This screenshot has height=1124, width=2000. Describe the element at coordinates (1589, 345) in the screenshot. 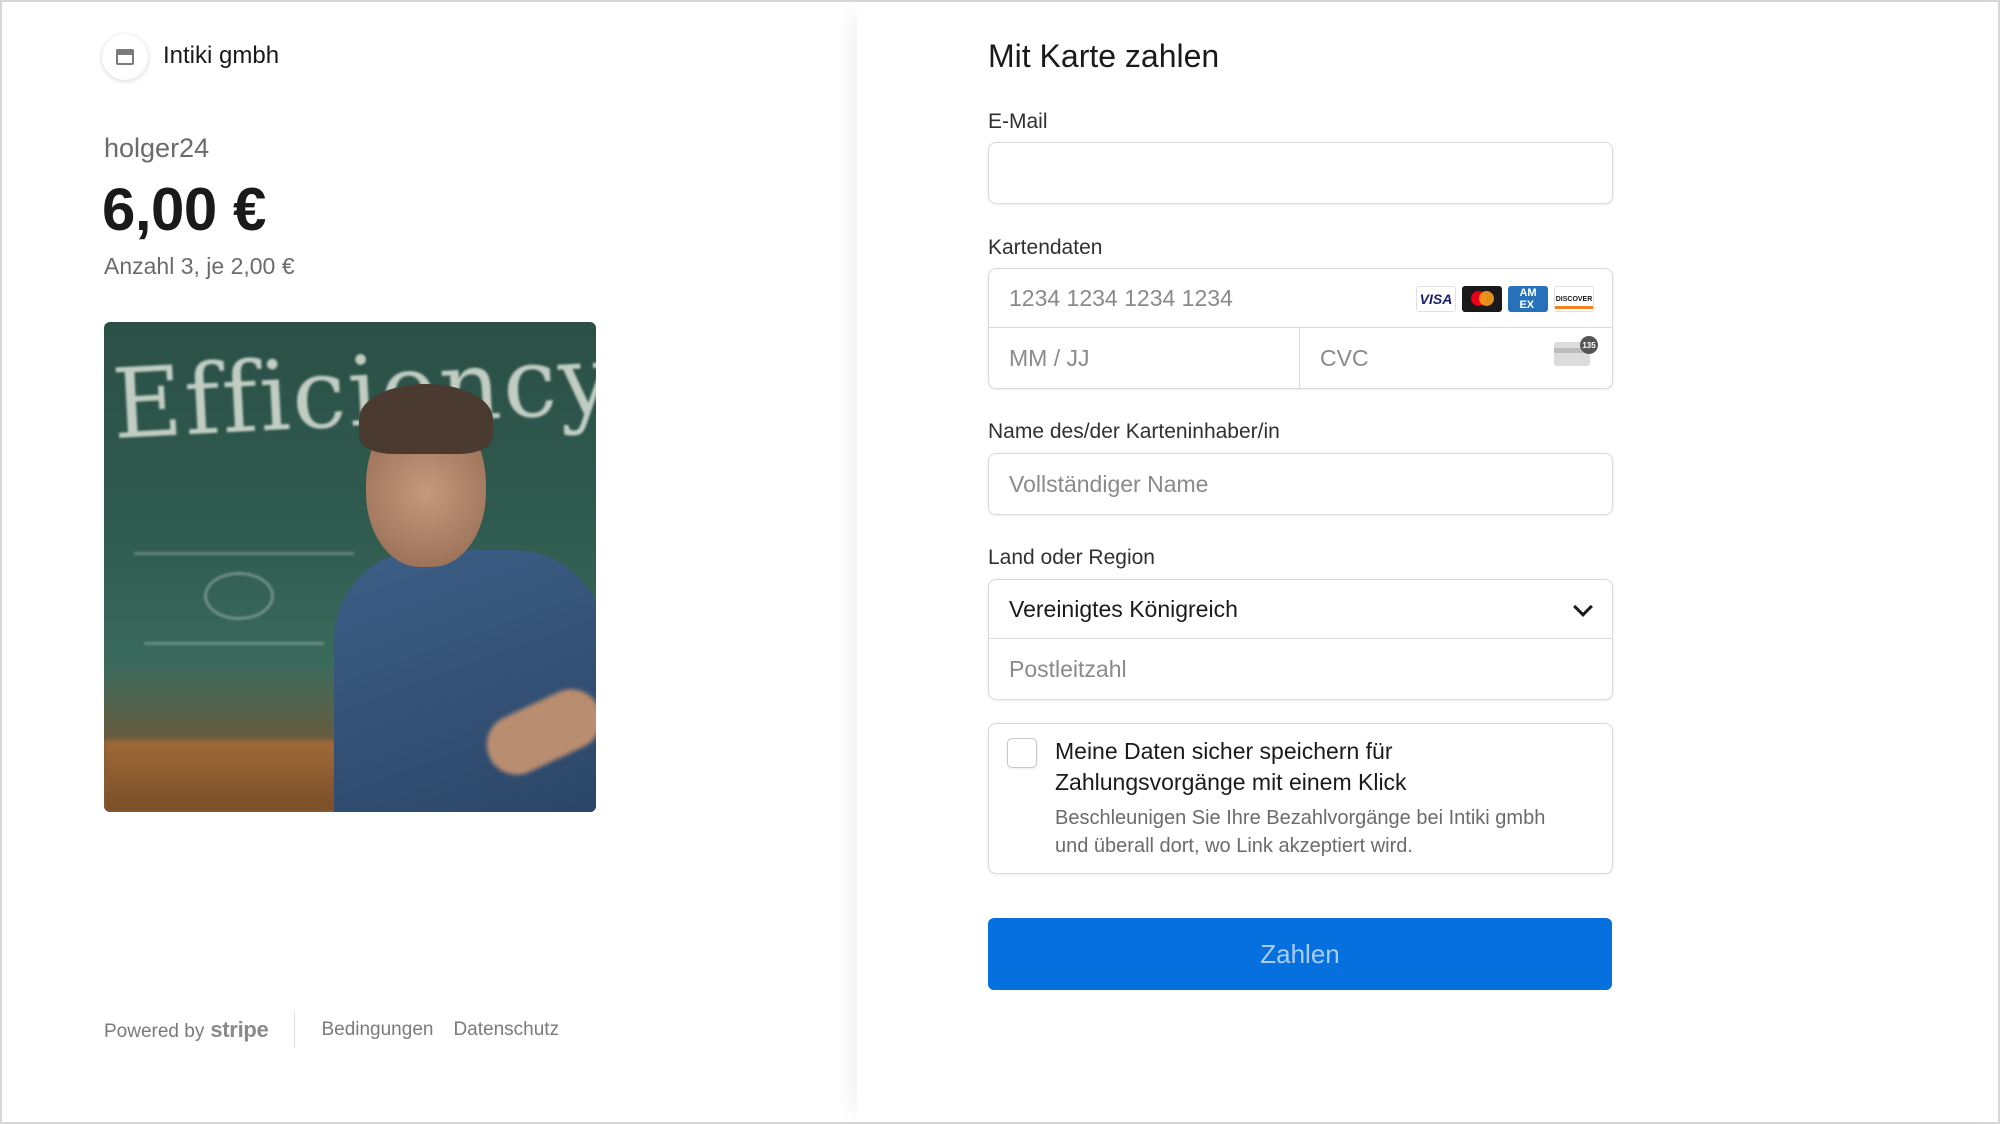

I see `cvc-badge: 135` at that location.